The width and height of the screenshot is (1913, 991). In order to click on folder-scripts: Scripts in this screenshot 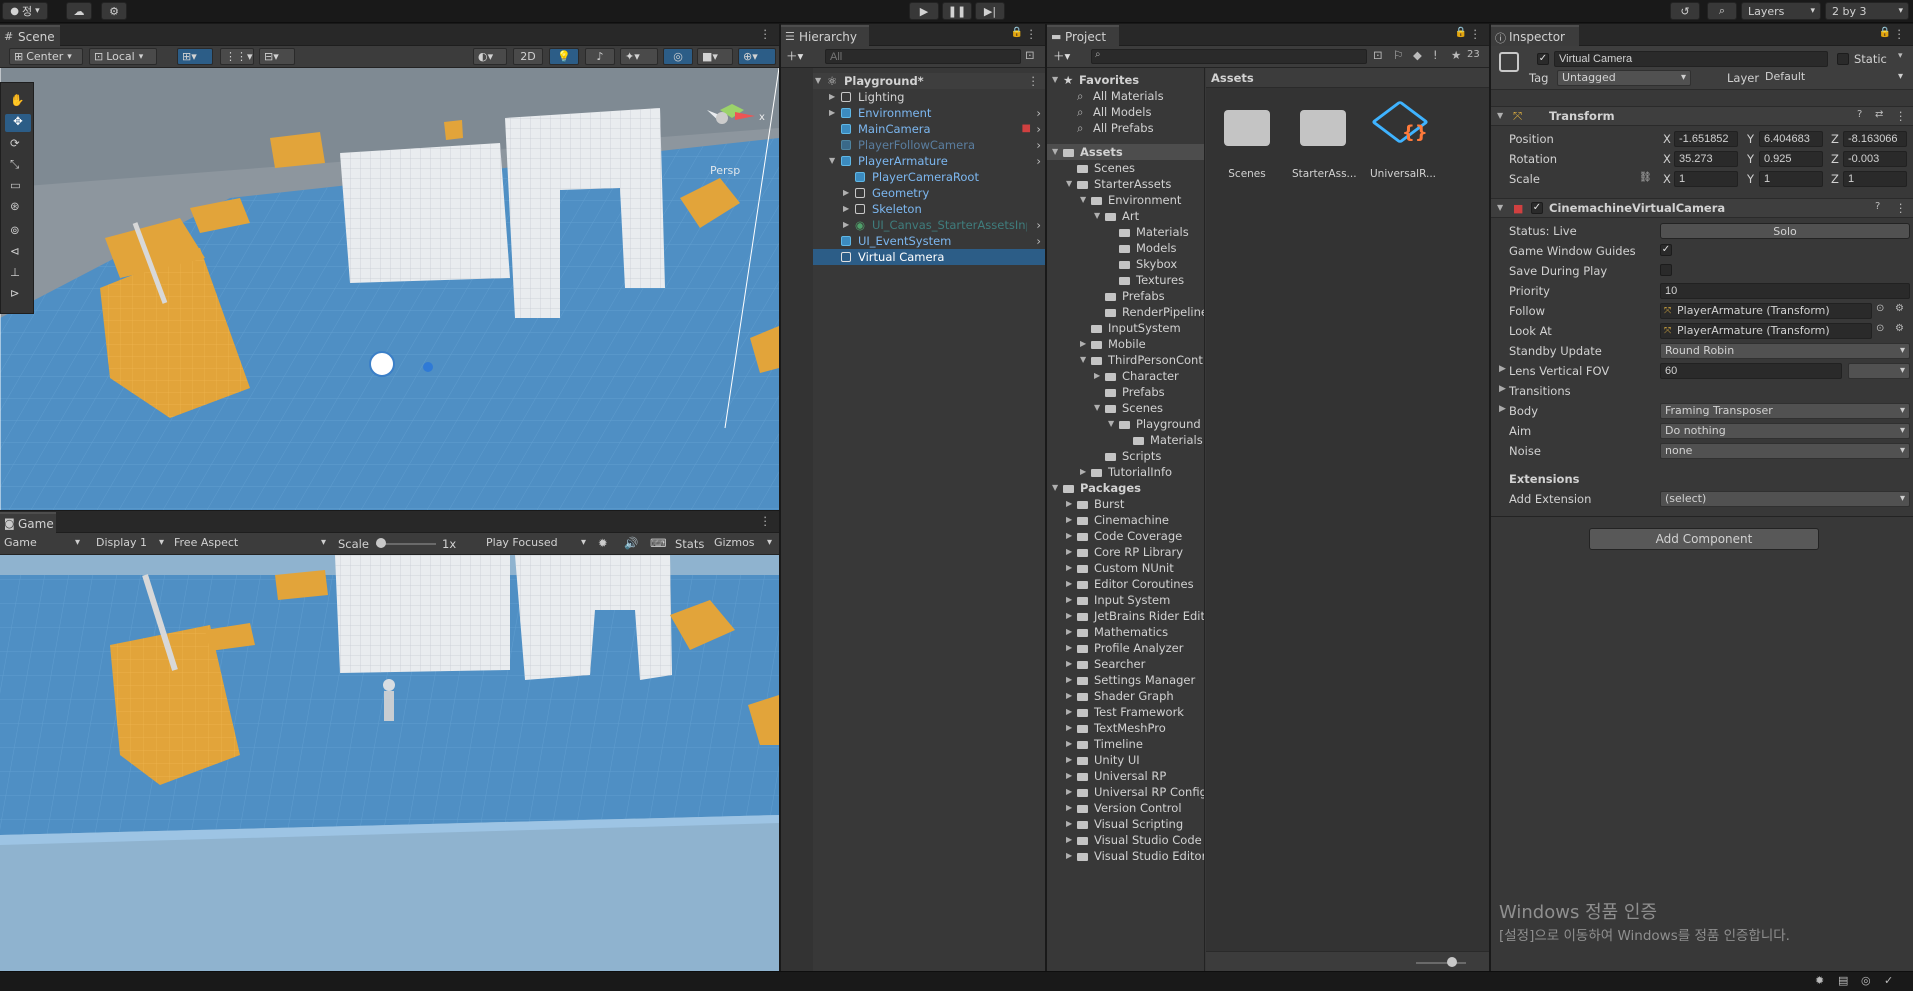, I will do `click(1125, 456)`.